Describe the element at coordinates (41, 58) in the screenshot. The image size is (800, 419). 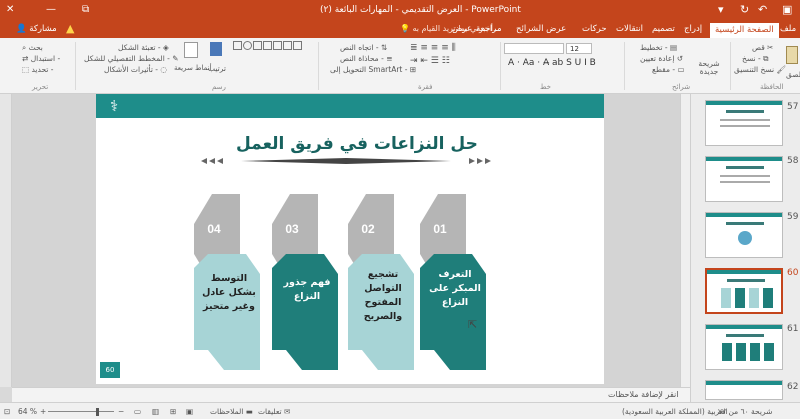
I see `replace-button: ⇄ استبدال -` at that location.